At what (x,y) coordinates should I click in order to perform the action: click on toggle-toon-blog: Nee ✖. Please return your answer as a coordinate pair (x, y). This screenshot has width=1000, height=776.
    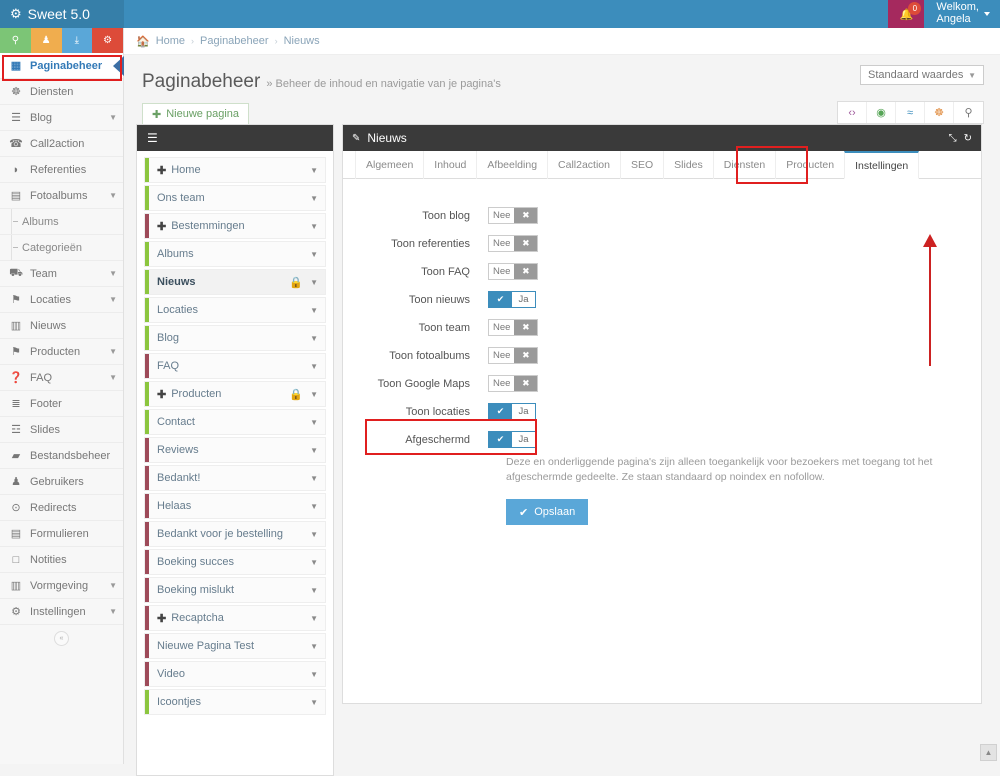
    Looking at the image, I should click on (513, 215).